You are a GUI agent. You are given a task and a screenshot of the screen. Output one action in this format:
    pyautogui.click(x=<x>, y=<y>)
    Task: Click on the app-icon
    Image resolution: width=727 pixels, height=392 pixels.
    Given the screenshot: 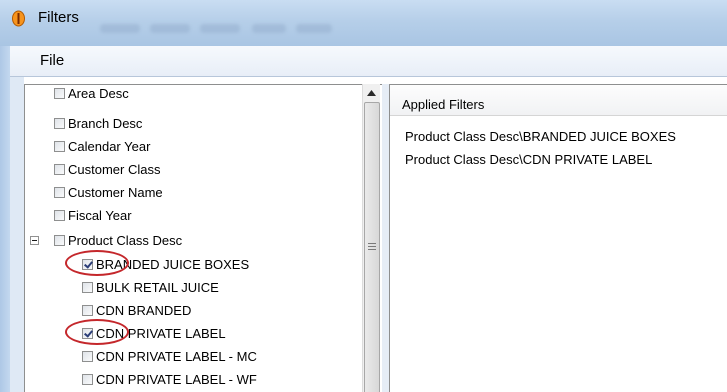 What is the action you would take?
    pyautogui.click(x=18, y=18)
    